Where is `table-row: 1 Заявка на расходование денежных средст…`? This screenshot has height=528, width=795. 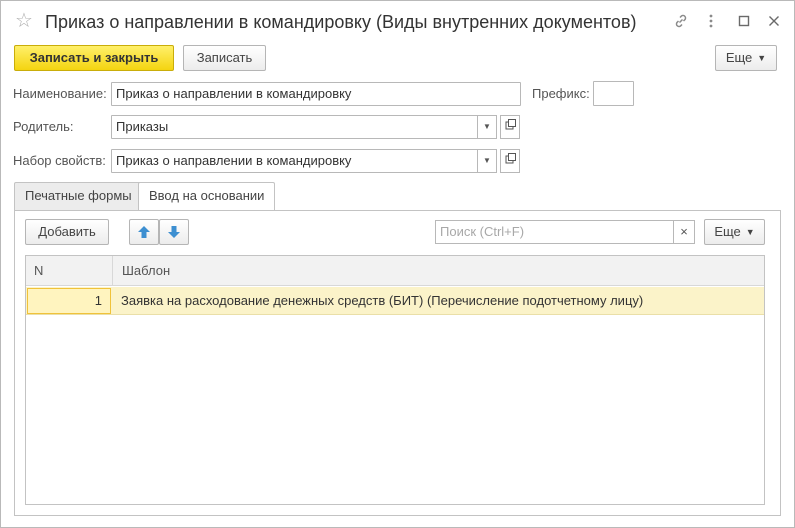
table-row: 1 Заявка на расходование денежных средст… is located at coordinates (395, 301).